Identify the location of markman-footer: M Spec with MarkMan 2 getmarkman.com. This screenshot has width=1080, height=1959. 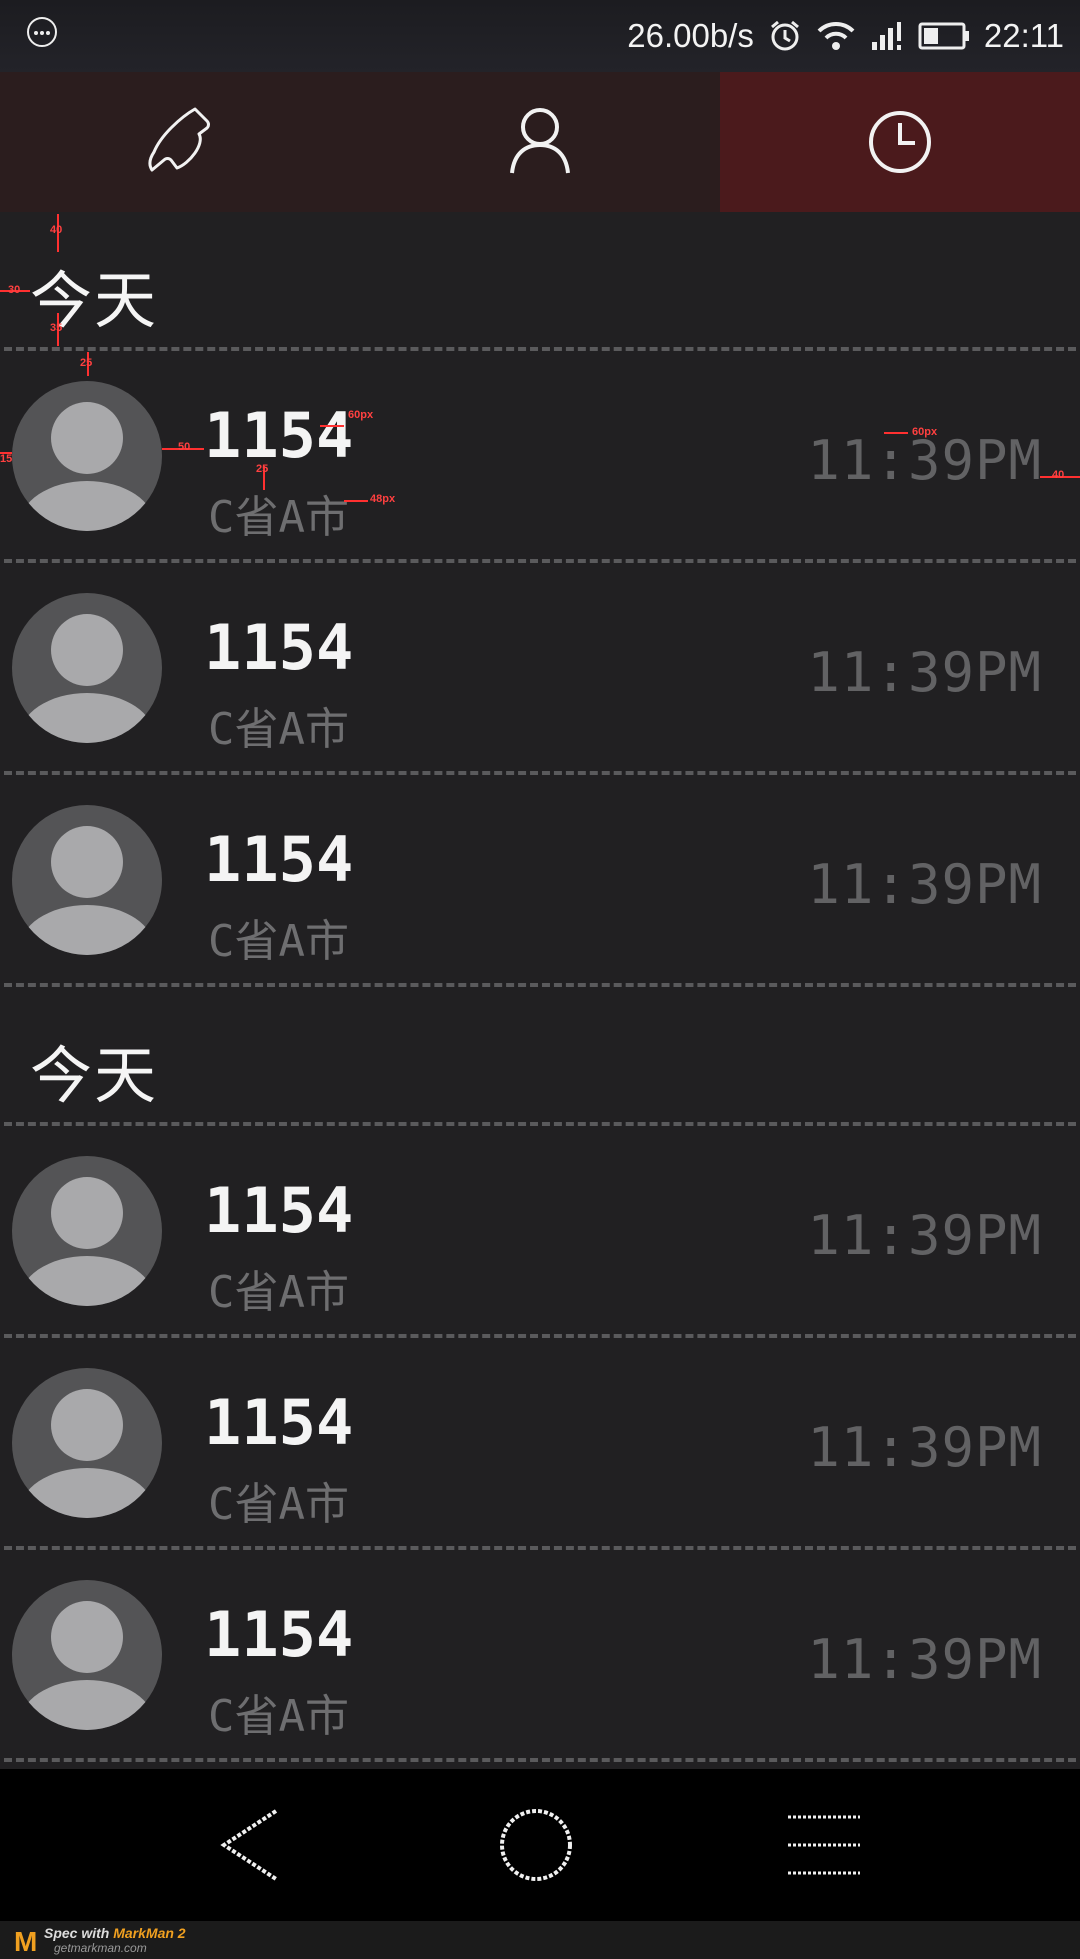
(540, 1940).